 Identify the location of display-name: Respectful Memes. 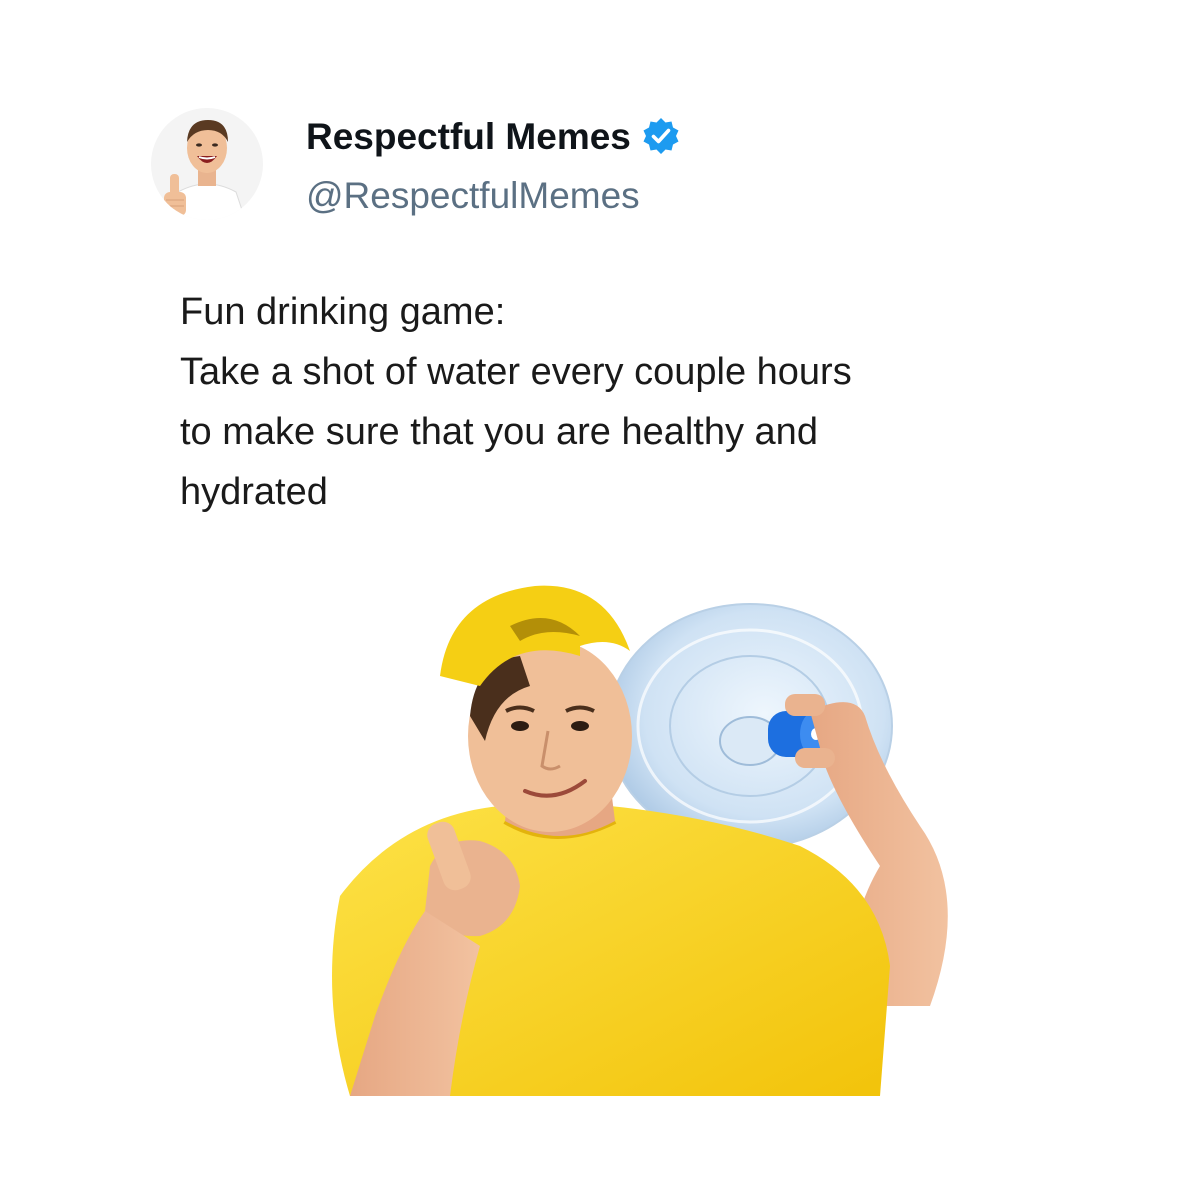
(493, 136).